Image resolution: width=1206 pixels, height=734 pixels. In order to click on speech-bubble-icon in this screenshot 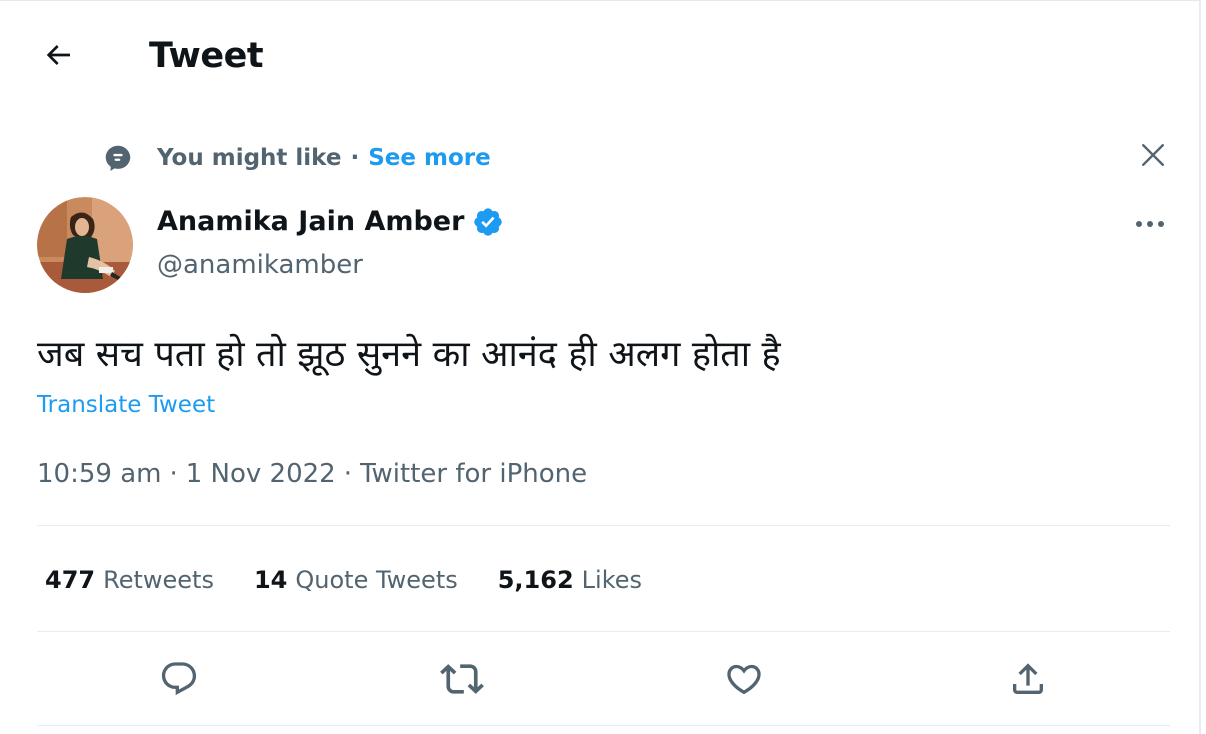, I will do `click(118, 158)`.